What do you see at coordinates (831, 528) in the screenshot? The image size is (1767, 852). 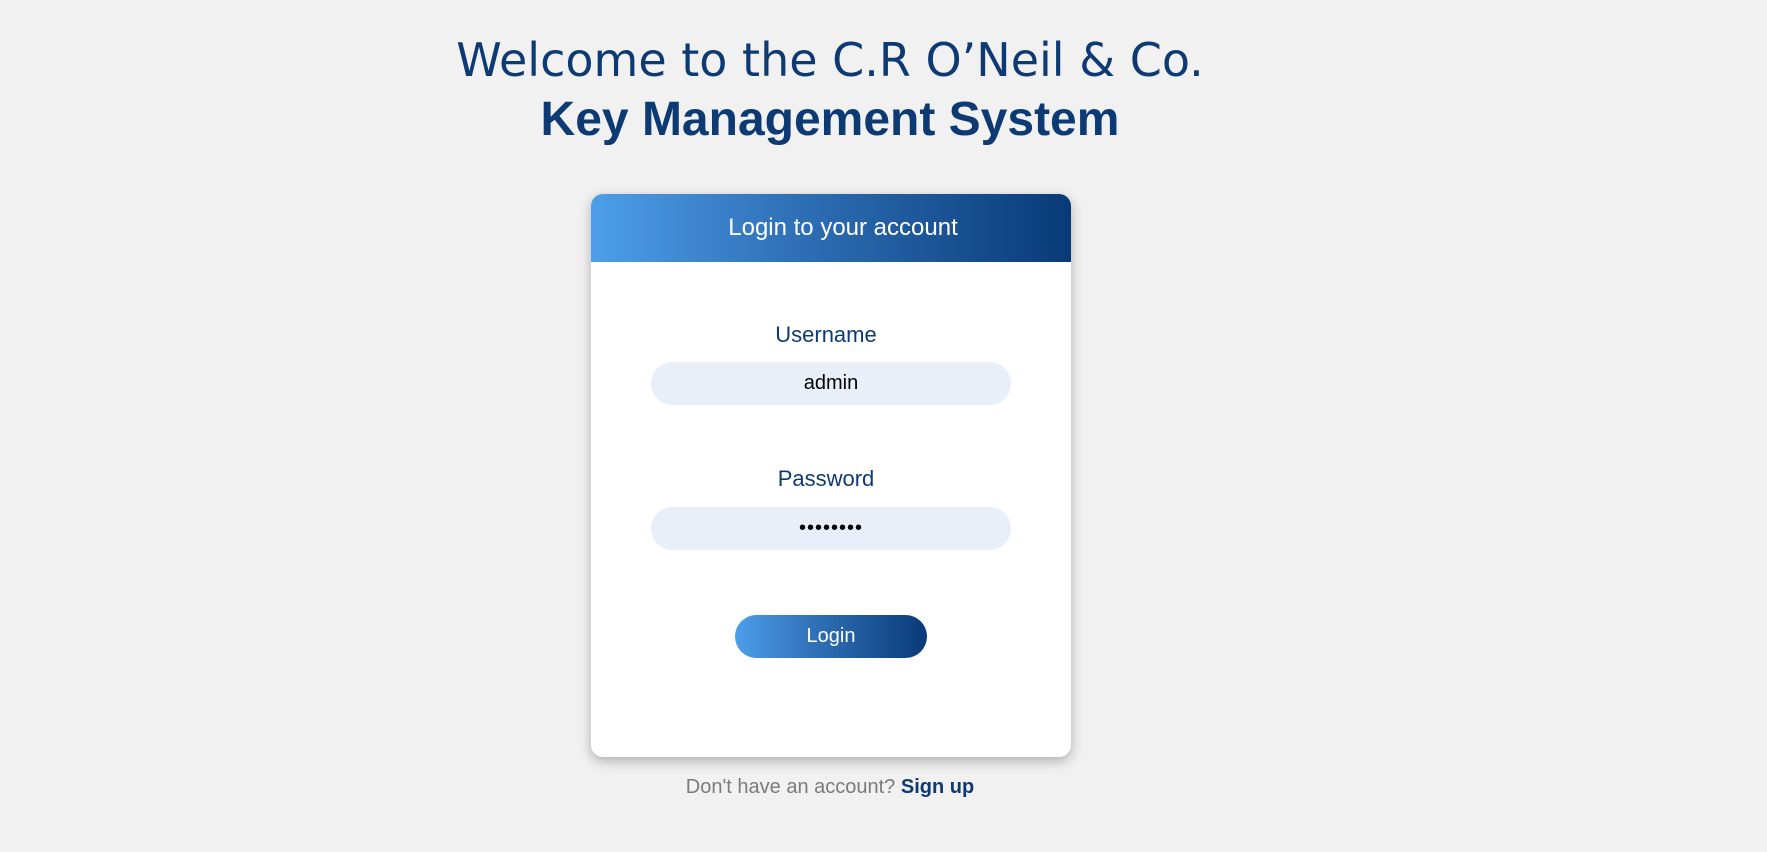 I see `password-input` at bounding box center [831, 528].